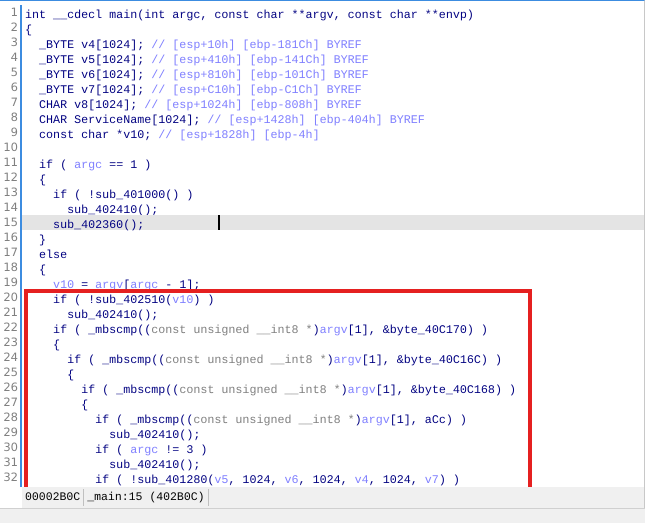  I want to click on line-number: 19, so click(10, 282).